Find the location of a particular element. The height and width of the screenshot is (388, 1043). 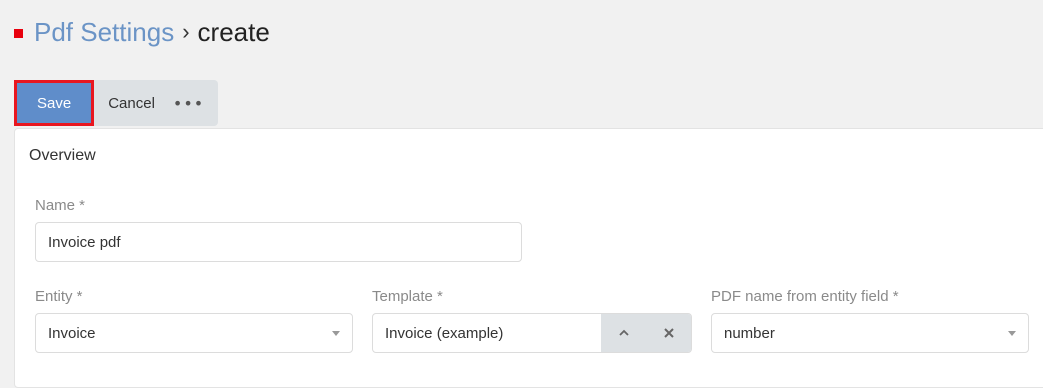

template-actions is located at coordinates (646, 333).